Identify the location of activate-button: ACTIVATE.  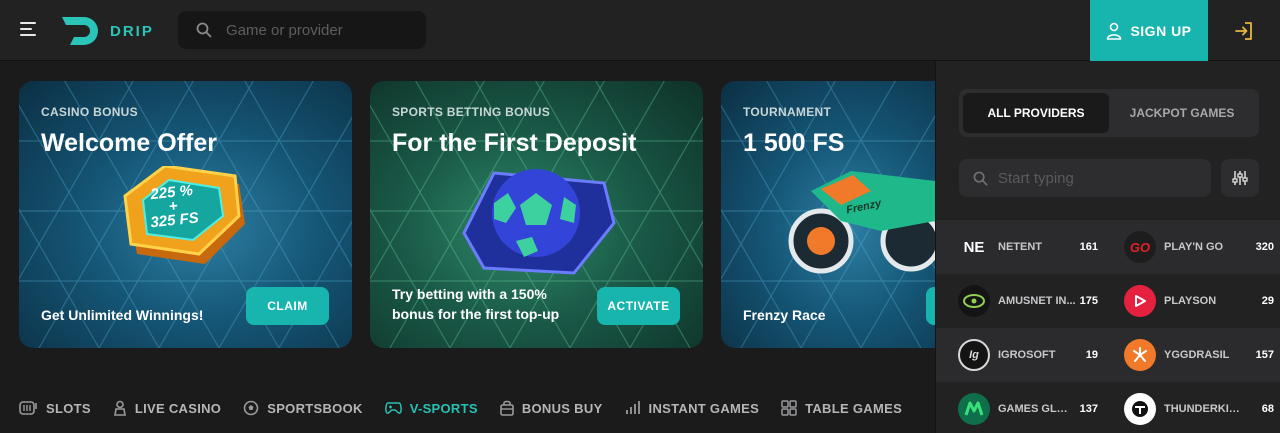
(638, 306).